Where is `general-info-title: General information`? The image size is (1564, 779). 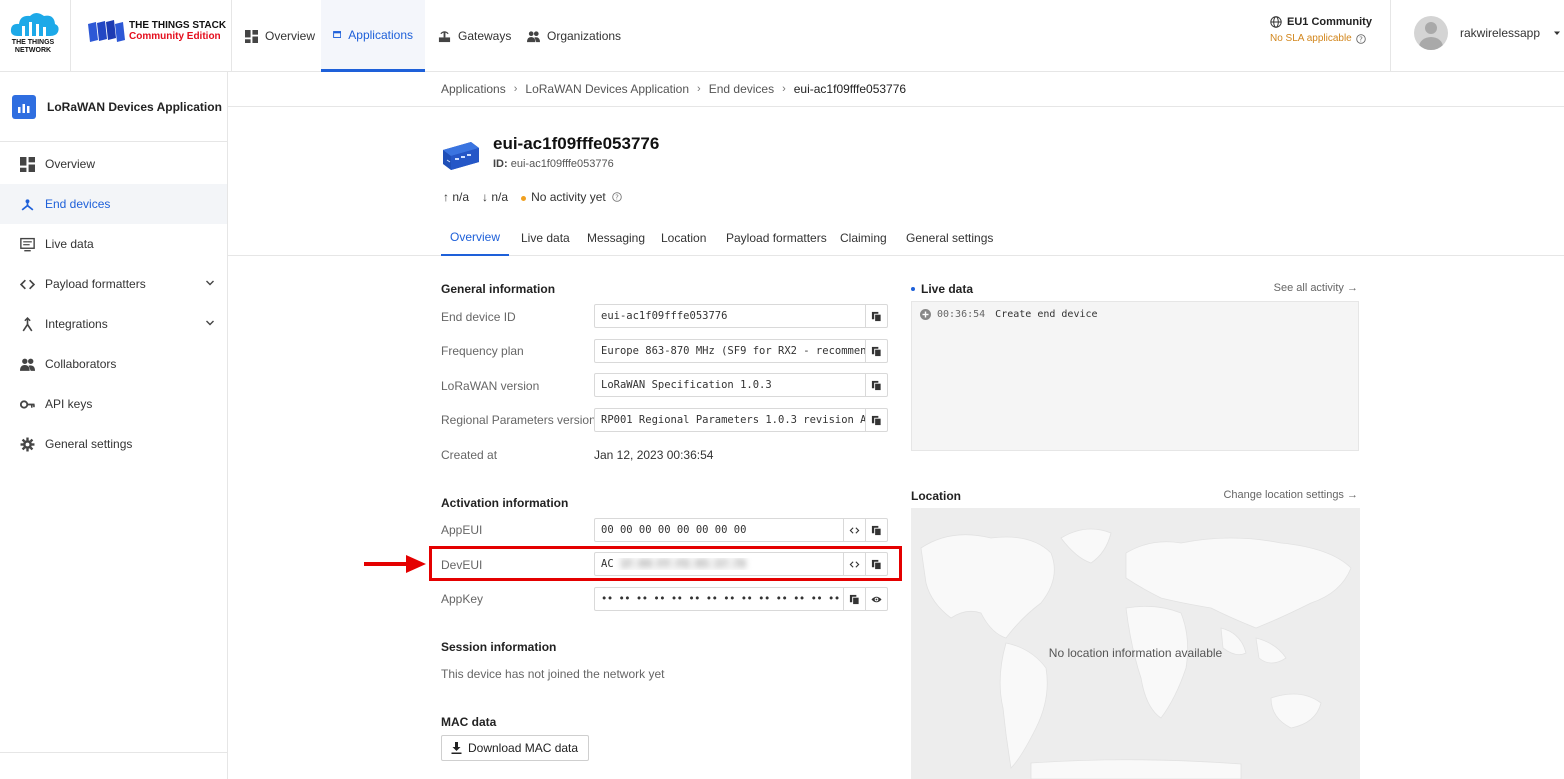
general-info-title: General information is located at coordinates (498, 289).